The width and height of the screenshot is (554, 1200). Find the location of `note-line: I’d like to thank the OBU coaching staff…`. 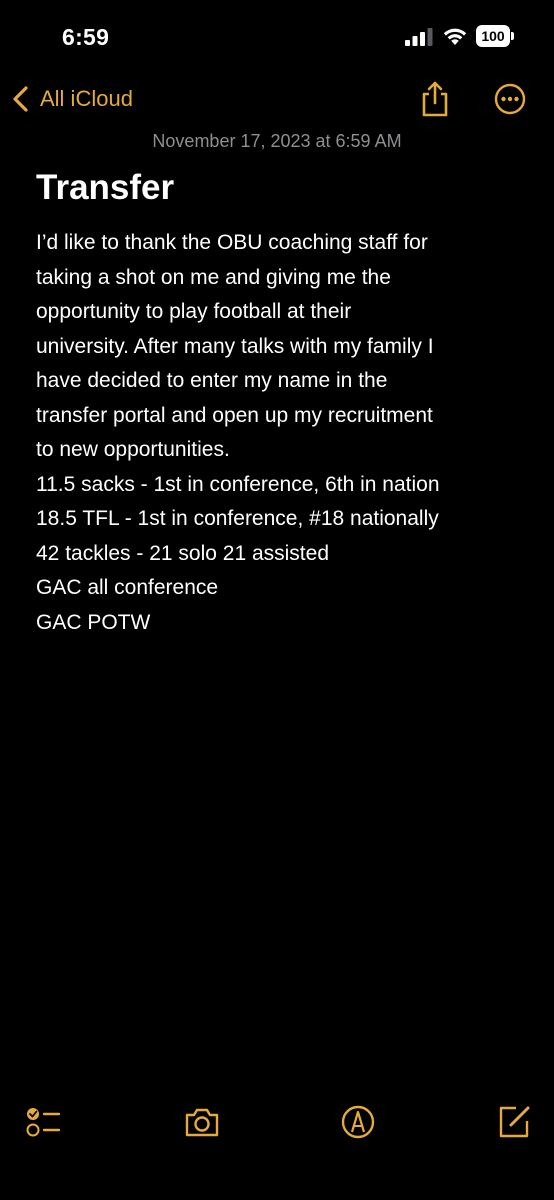

note-line: I’d like to thank the OBU coaching staff… is located at coordinates (232, 242).